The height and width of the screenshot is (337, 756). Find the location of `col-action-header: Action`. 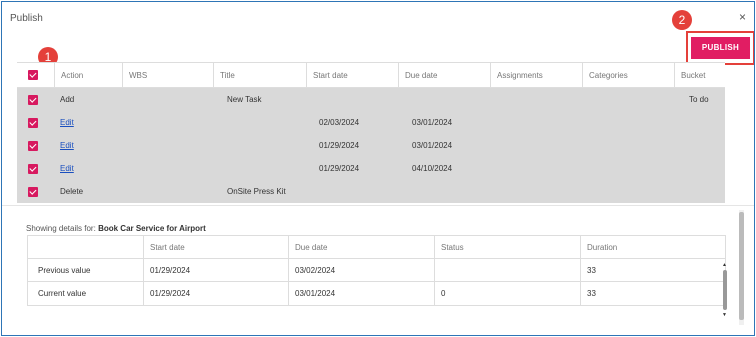

col-action-header: Action is located at coordinates (88, 75).